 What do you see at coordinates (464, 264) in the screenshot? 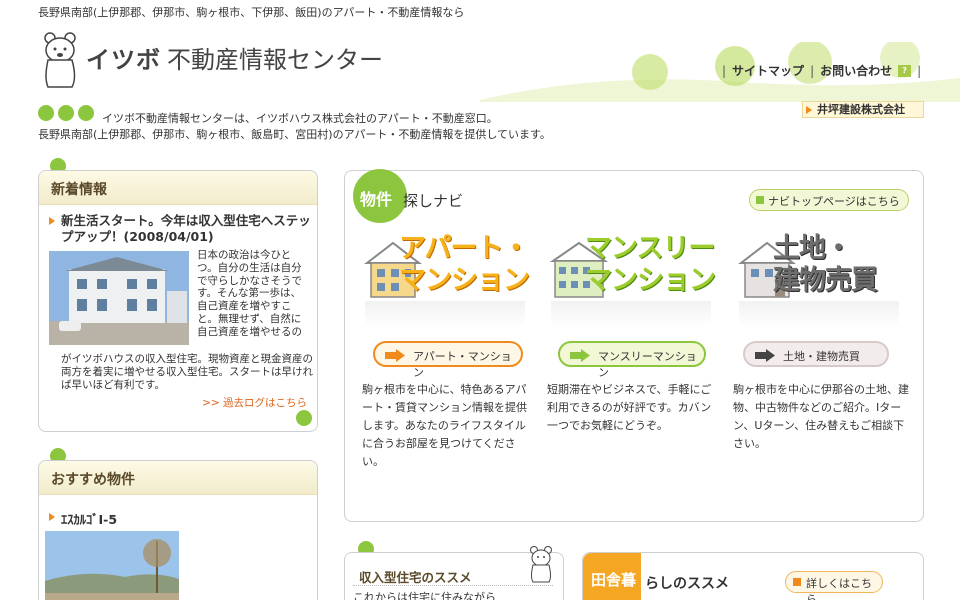
I see `category-apartment-headline: アパート・ マンション` at bounding box center [464, 264].